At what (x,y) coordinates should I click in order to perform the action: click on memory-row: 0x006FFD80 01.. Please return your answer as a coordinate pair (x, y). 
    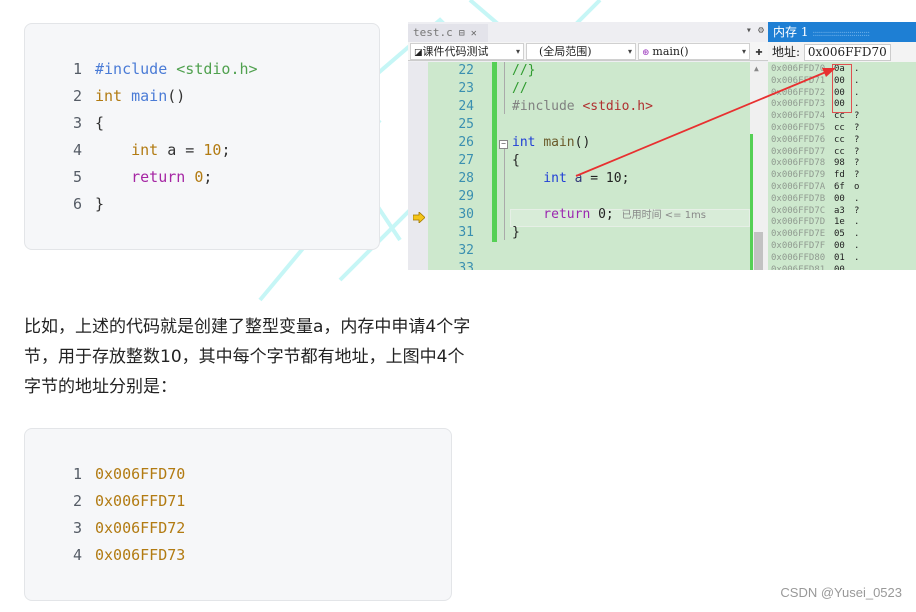
    Looking at the image, I should click on (813, 259).